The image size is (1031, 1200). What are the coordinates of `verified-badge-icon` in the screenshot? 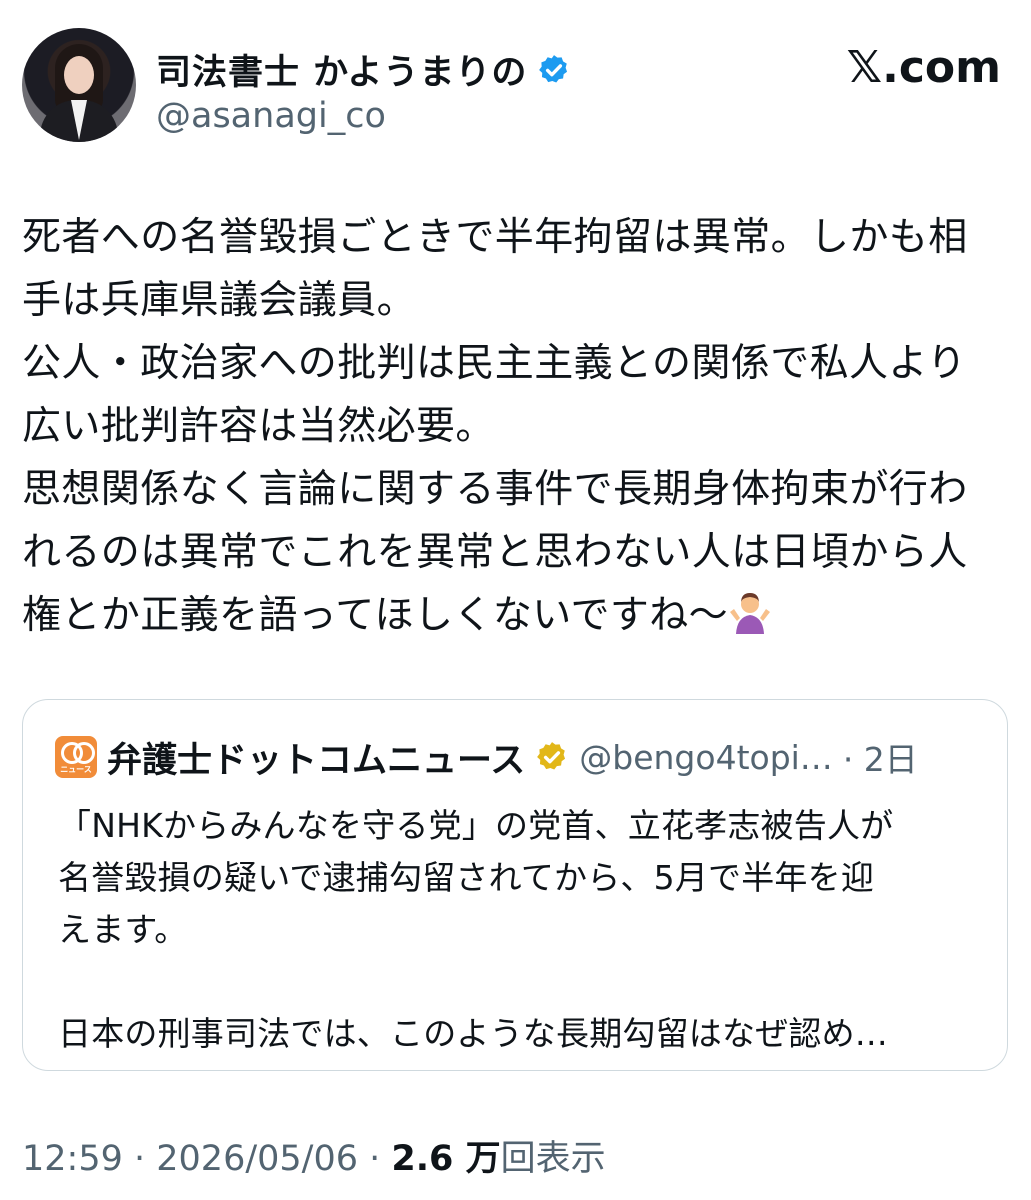 It's located at (553, 68).